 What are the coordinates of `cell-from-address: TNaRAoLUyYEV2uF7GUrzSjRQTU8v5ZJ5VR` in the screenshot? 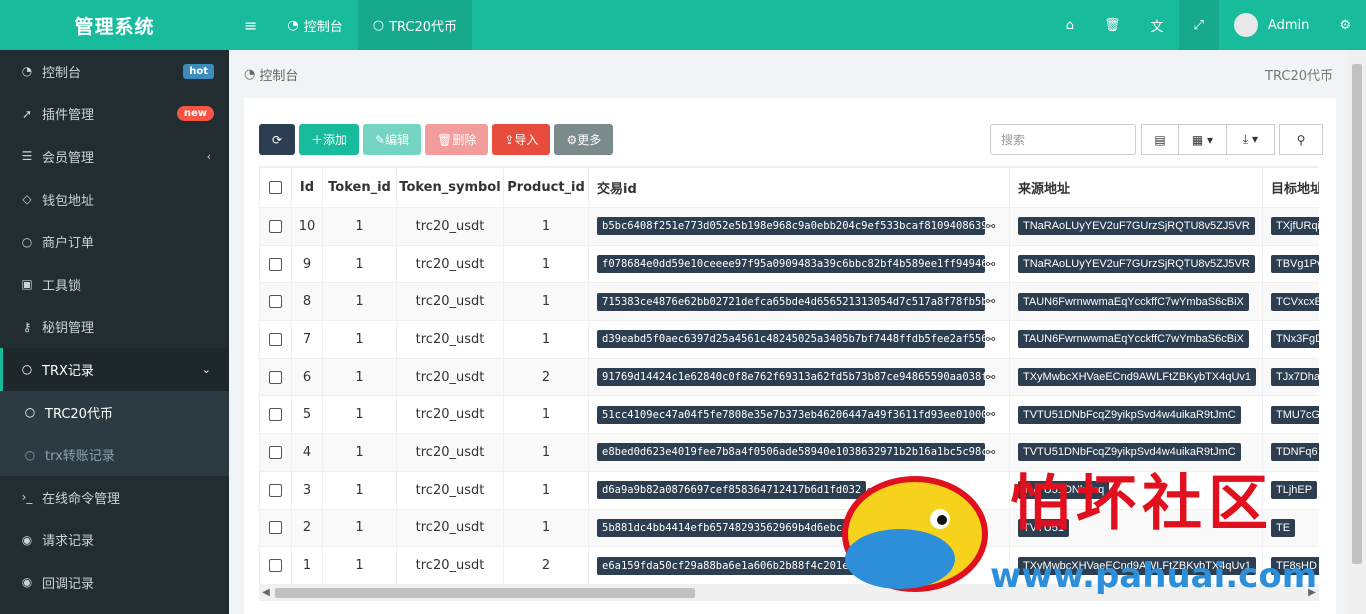 It's located at (1136, 264).